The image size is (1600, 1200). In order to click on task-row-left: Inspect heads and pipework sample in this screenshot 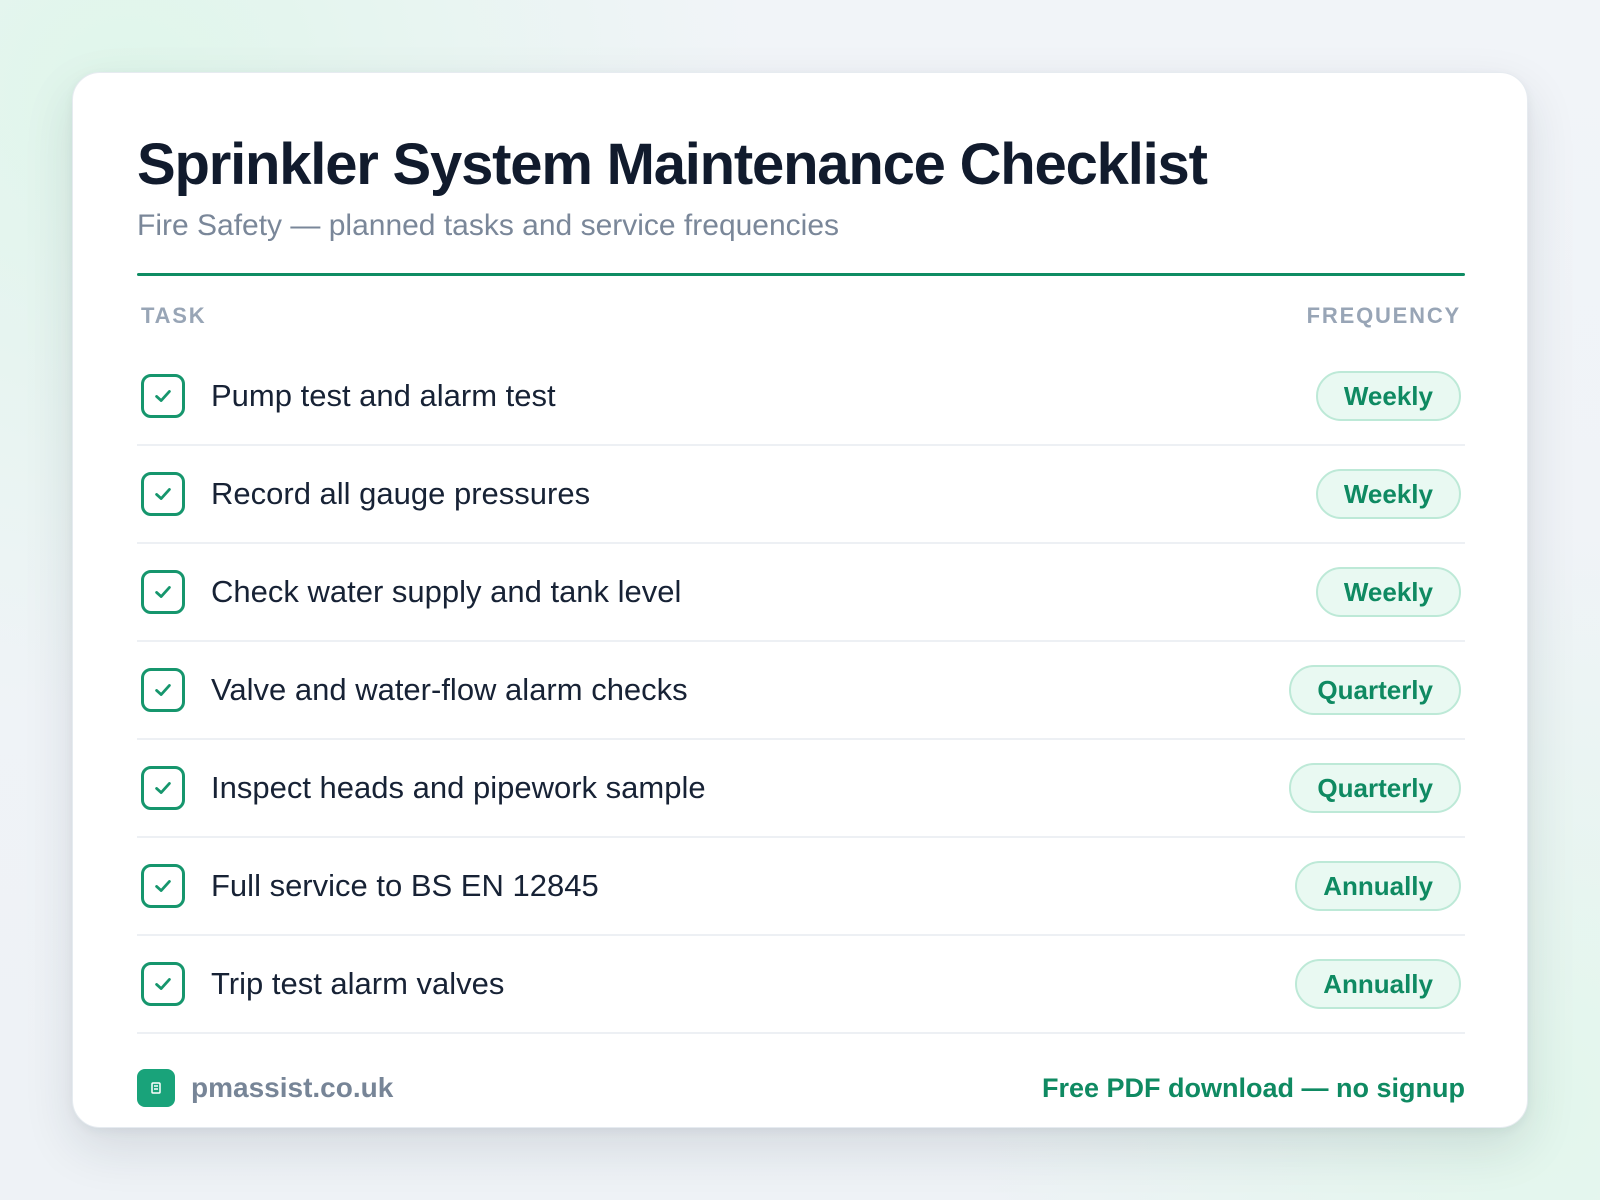, I will do `click(421, 788)`.